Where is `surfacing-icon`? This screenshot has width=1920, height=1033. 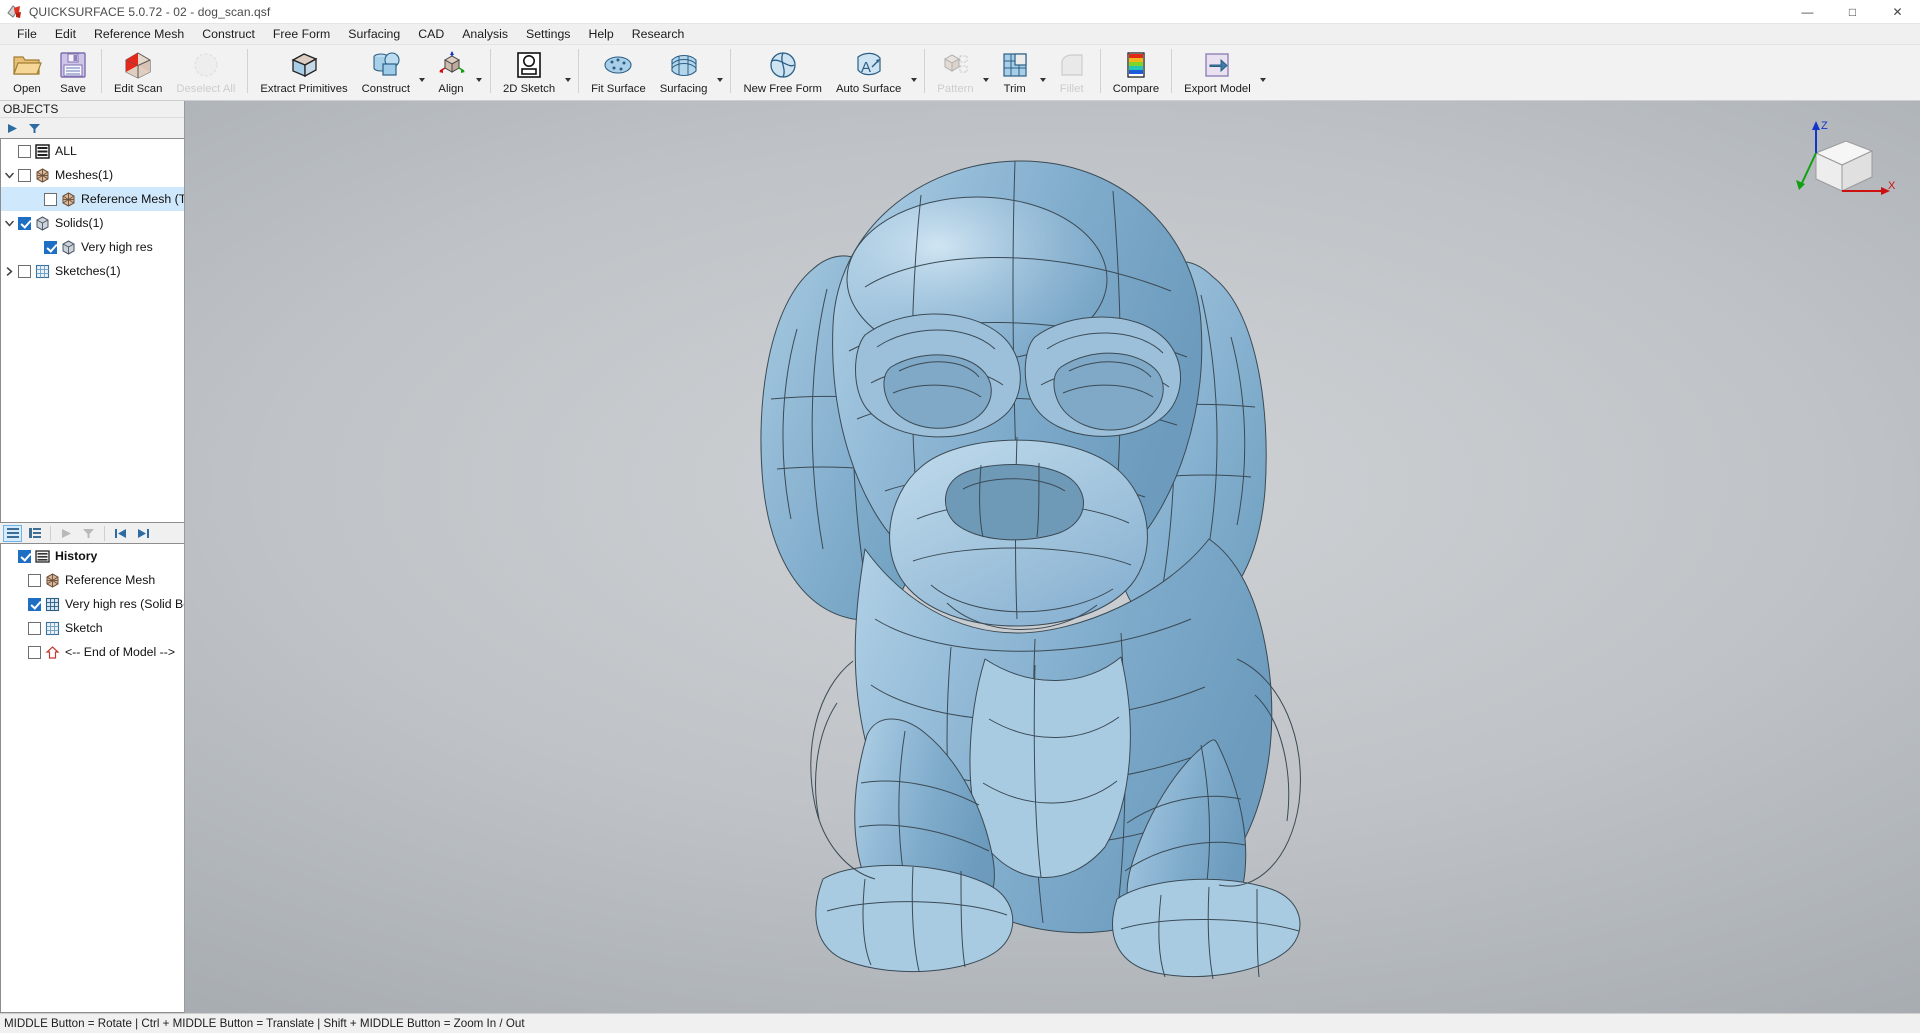
surfacing-icon is located at coordinates (684, 65).